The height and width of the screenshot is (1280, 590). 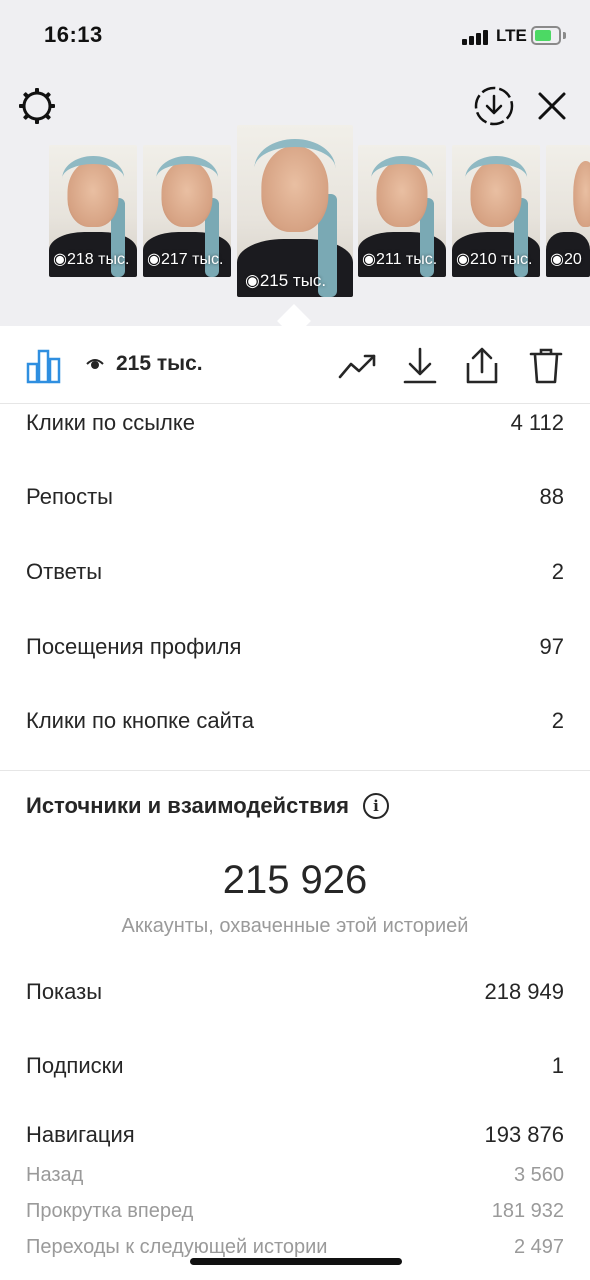 I want to click on thumbnail-views: ◉215 тыс., so click(x=286, y=280).